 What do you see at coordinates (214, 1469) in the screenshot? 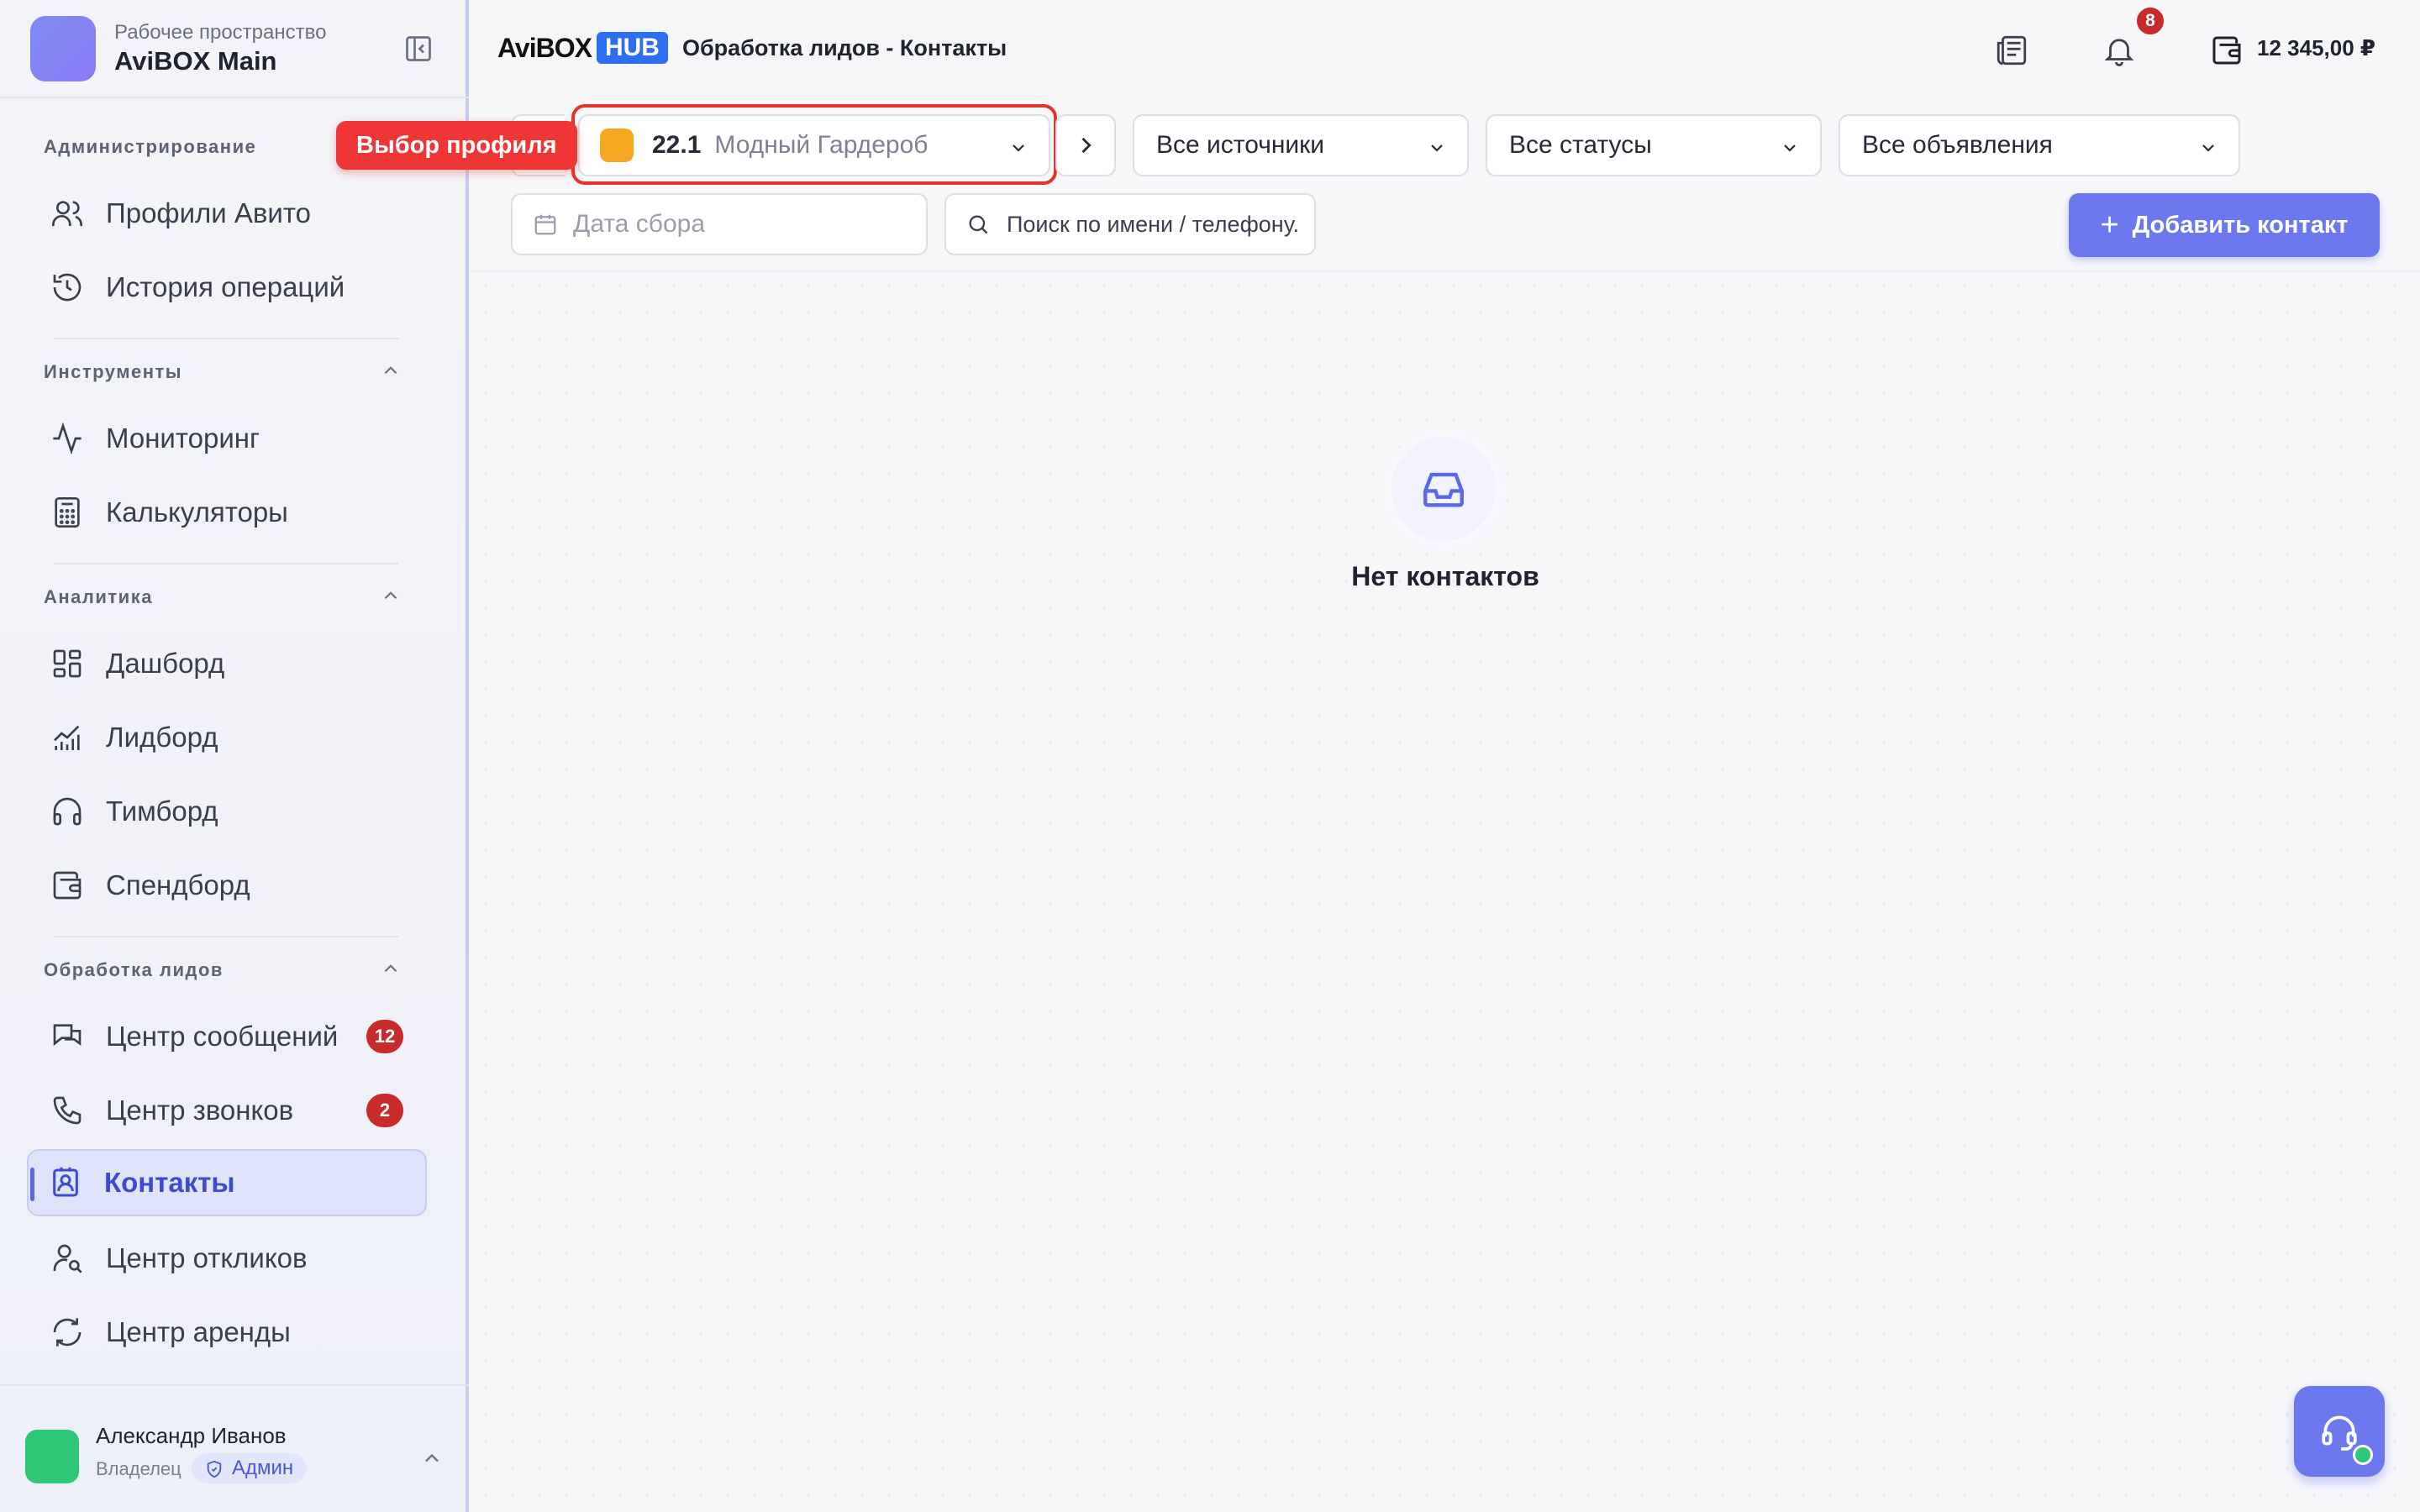
I see `shield-icon` at bounding box center [214, 1469].